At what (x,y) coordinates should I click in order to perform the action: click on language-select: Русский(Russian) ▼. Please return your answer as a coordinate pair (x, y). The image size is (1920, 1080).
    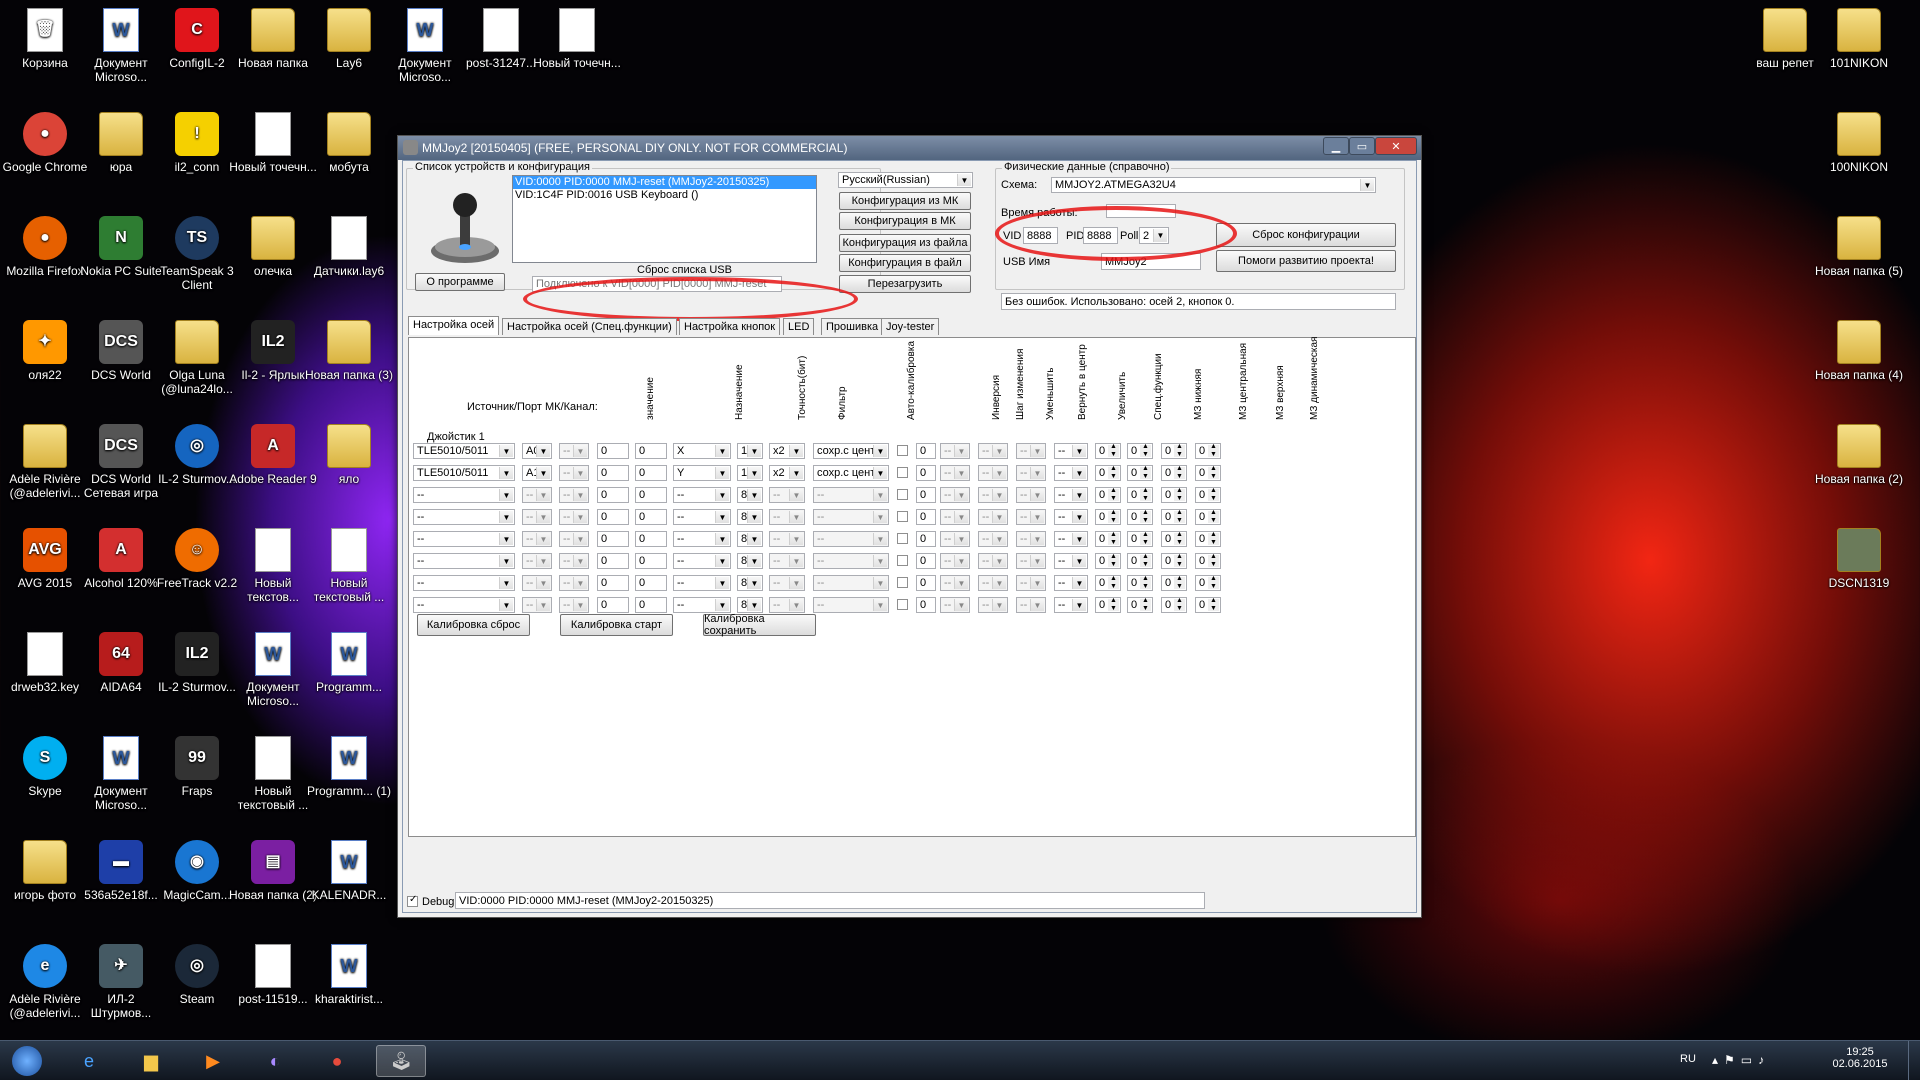
    Looking at the image, I should click on (905, 180).